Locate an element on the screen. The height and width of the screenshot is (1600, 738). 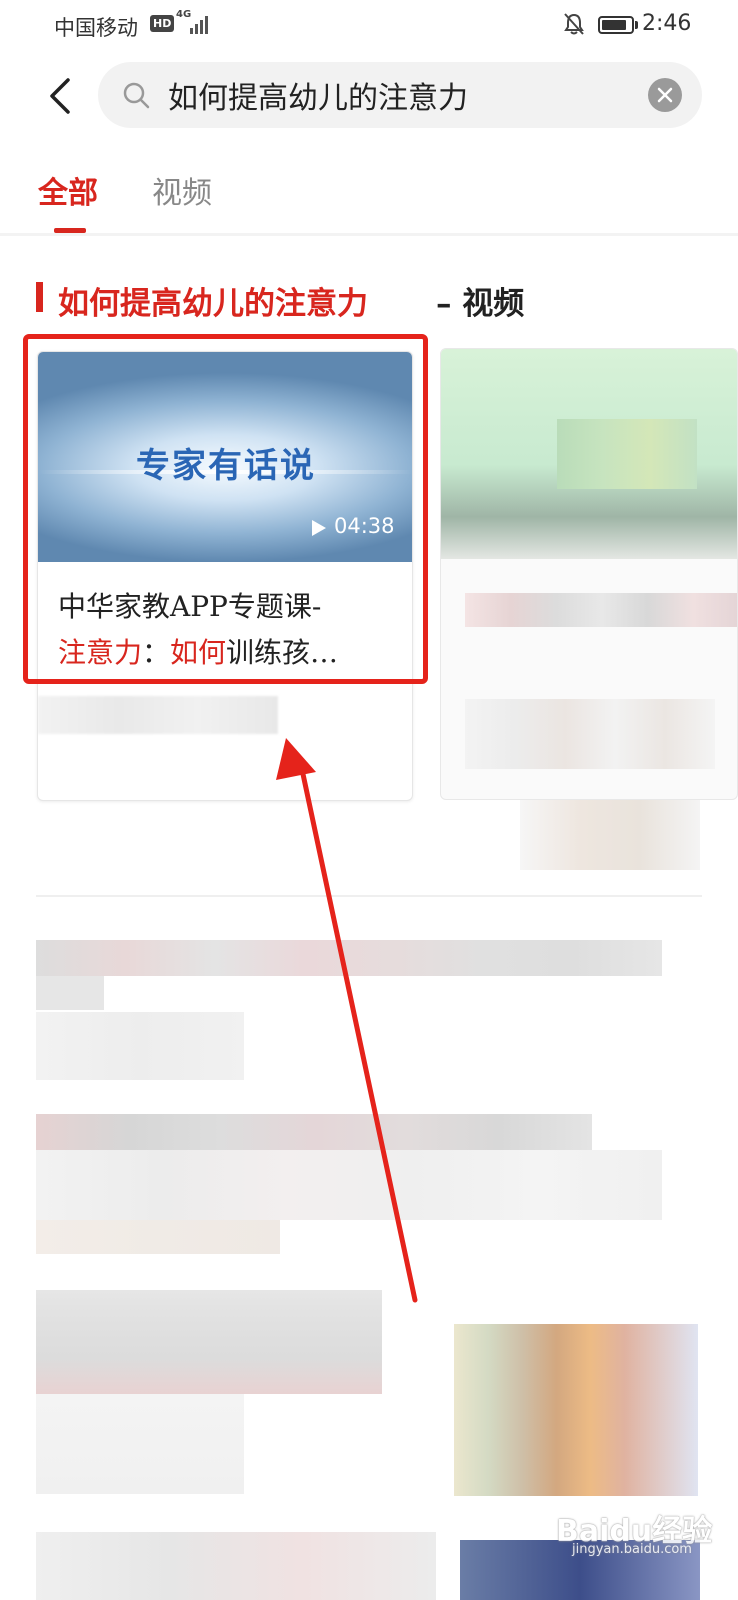
clock: 2:46 is located at coordinates (667, 23).